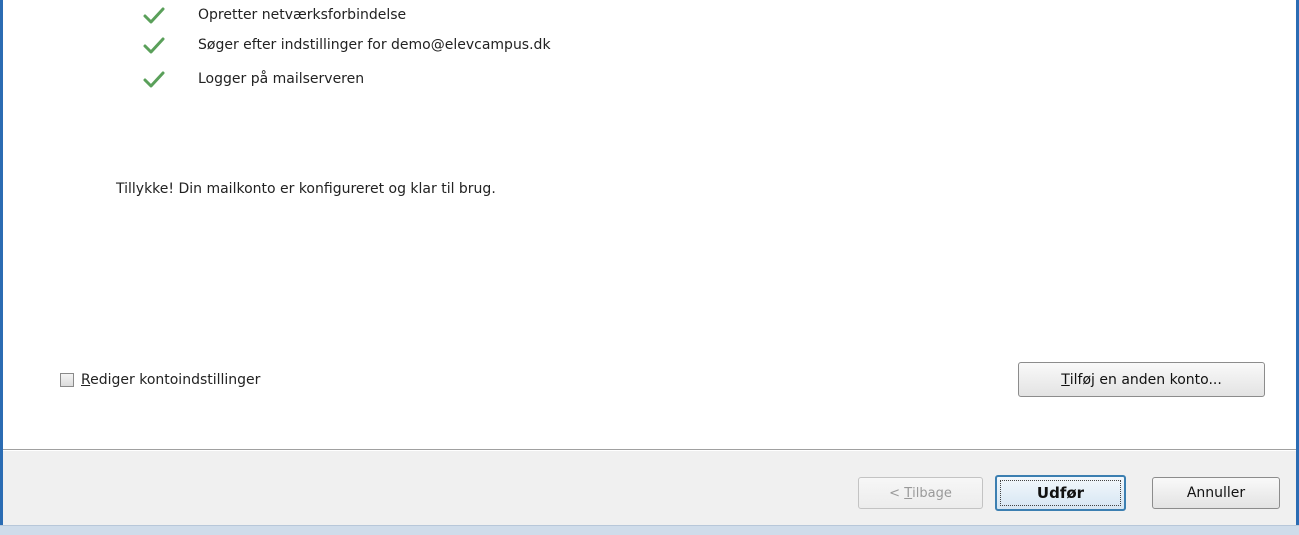 The width and height of the screenshot is (1299, 535). I want to click on label-text: ediger kontoindstillinger, so click(175, 380).